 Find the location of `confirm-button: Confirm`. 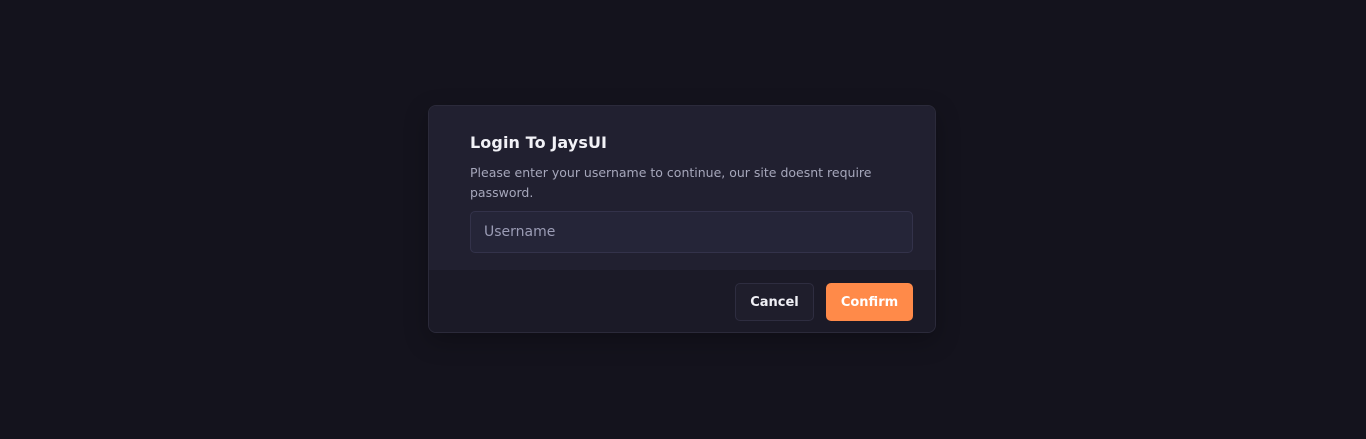

confirm-button: Confirm is located at coordinates (869, 302).